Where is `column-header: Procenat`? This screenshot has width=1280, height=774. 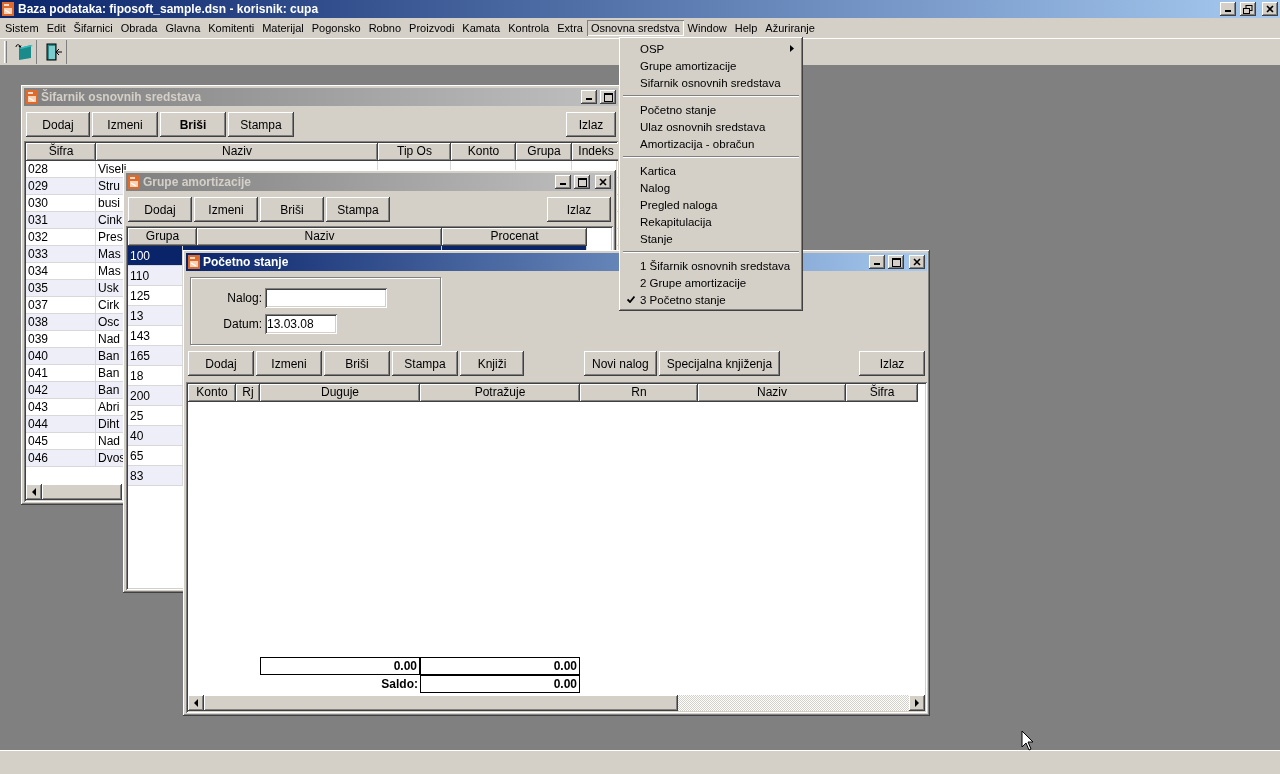
column-header: Procenat is located at coordinates (514, 237).